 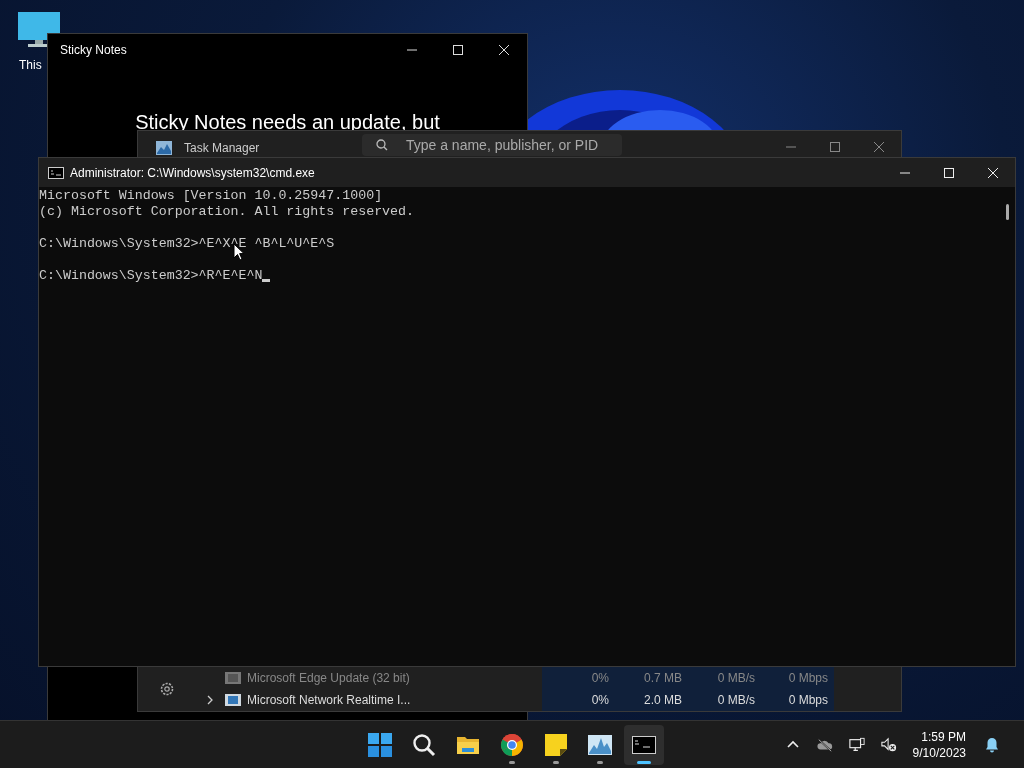 I want to click on bell-icon, so click(x=992, y=744).